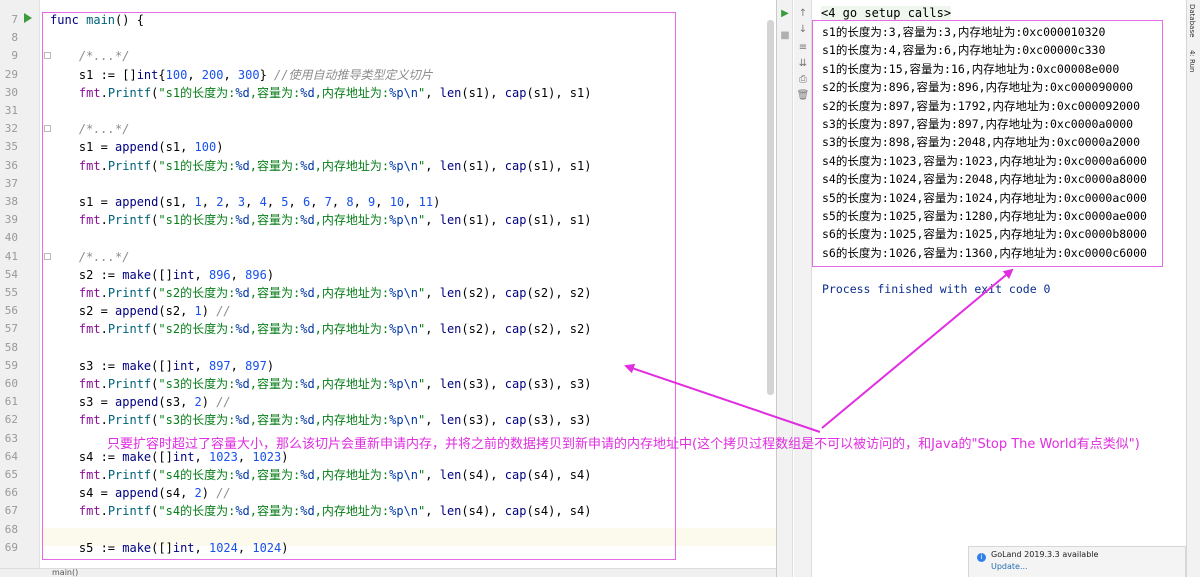 This screenshot has height=577, width=1200. I want to click on line-number: 56, so click(11, 311).